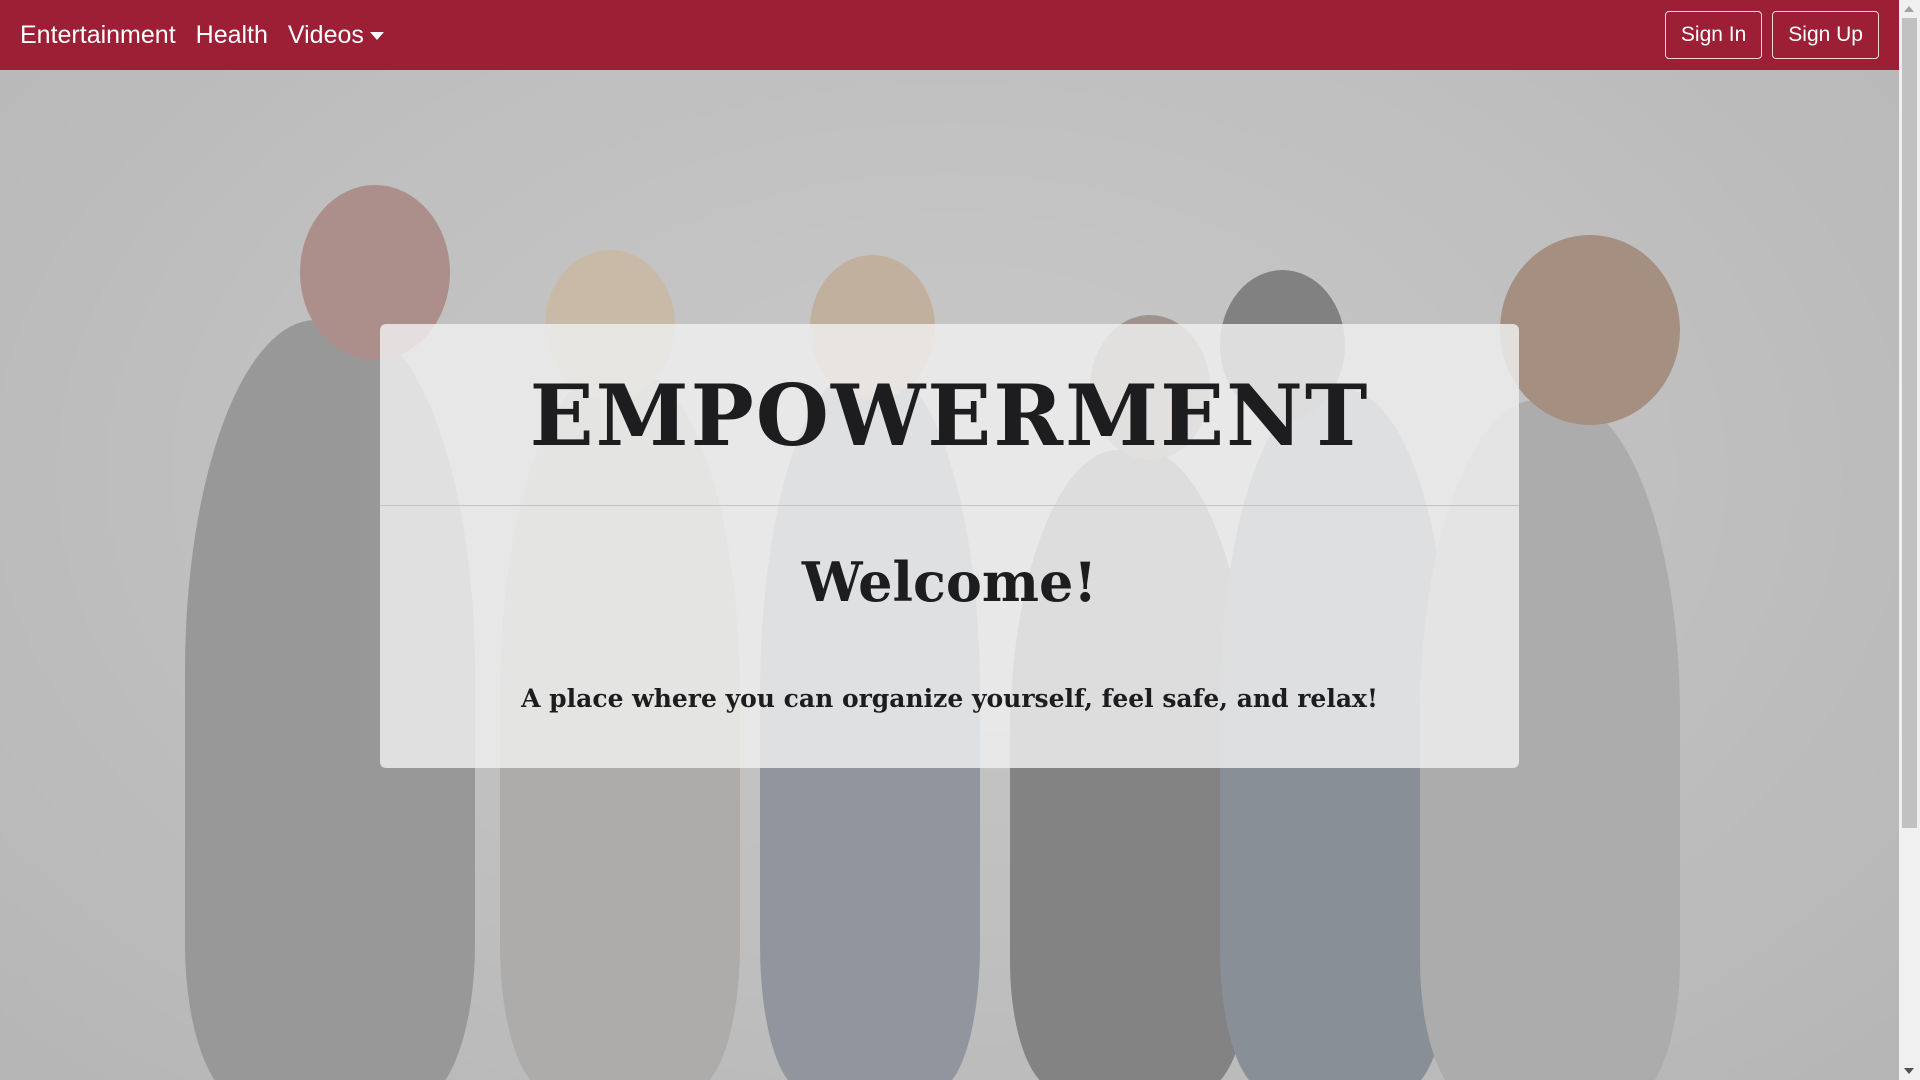  What do you see at coordinates (1909, 1071) in the screenshot?
I see `scroll-down-arrow-icon` at bounding box center [1909, 1071].